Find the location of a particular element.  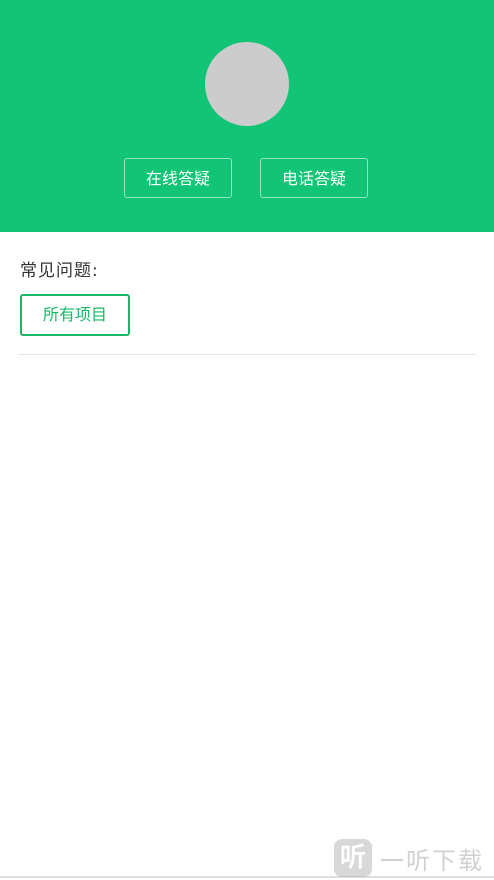

watermark-text: 一听下载 is located at coordinates (432, 860).